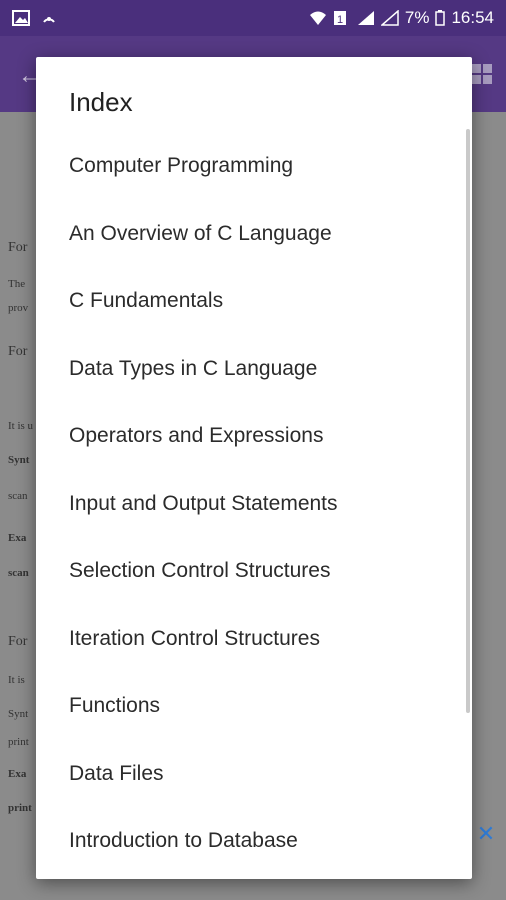 This screenshot has width=506, height=900. What do you see at coordinates (254, 234) in the screenshot?
I see `index-item: An Overview of C Language` at bounding box center [254, 234].